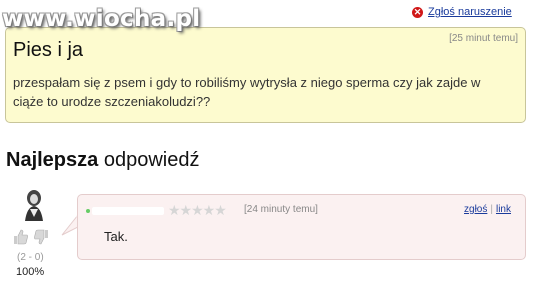 Image resolution: width=533 pixels, height=285 pixels. Describe the element at coordinates (21, 237) in the screenshot. I see `thumb-up-icon` at that location.